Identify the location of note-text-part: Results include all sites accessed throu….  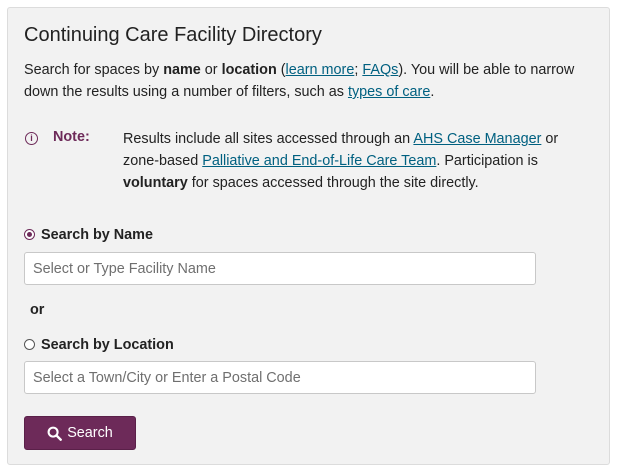
(268, 139).